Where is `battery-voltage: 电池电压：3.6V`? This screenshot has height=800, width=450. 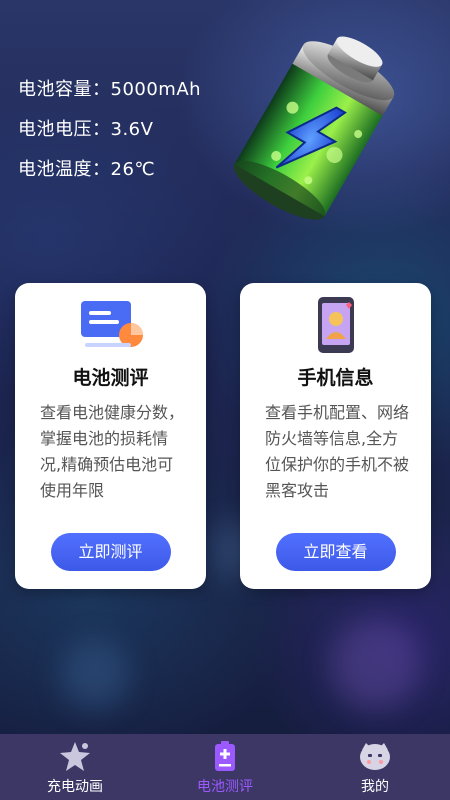
battery-voltage: 电池电压：3.6V is located at coordinates (86, 129).